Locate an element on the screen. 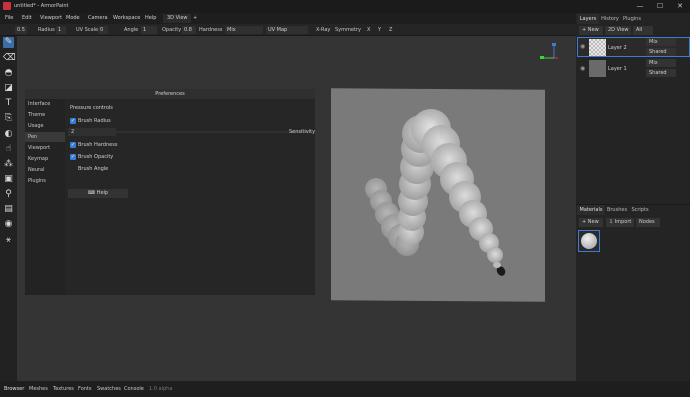 This screenshot has height=397, width=690. help-icon: ⌨ is located at coordinates (92, 193).